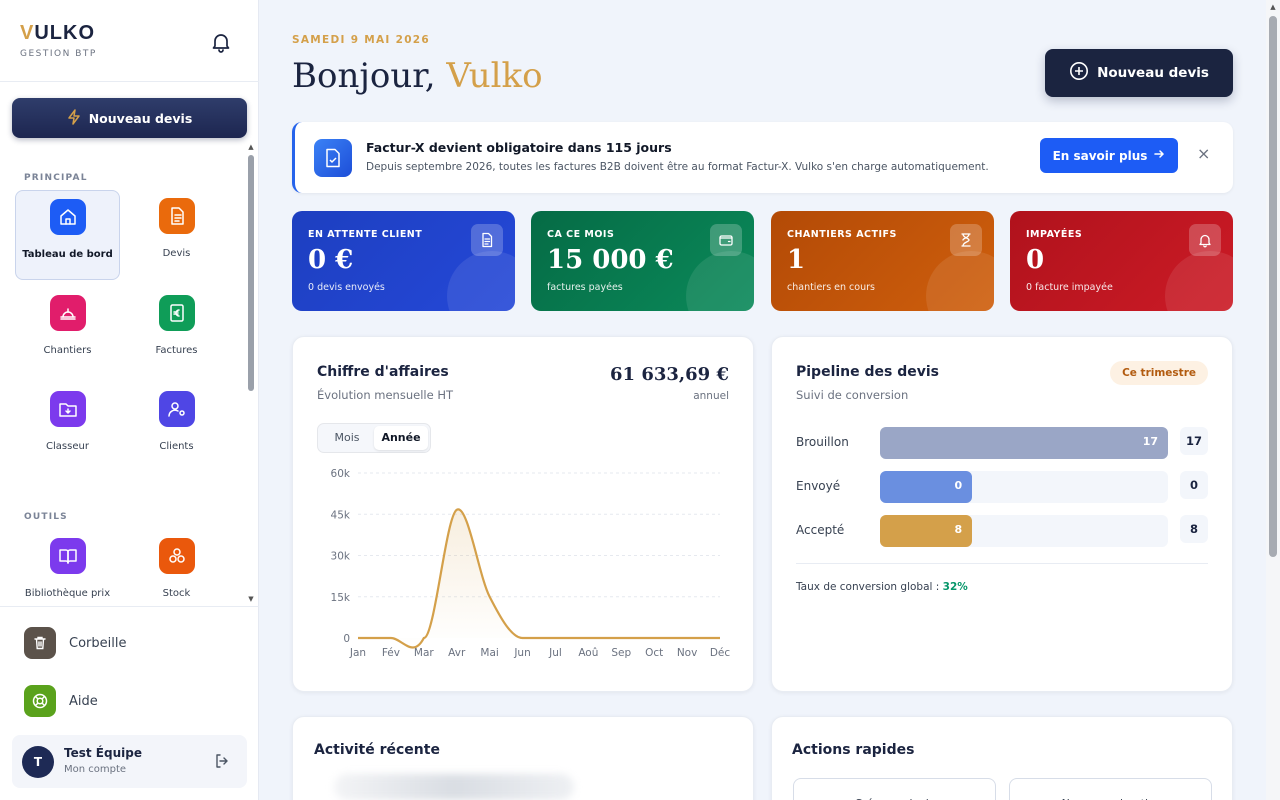 This screenshot has width=1280, height=800. What do you see at coordinates (1121, 261) in the screenshot?
I see `stat-card-impayées: IMPAYÉES 0 0 facture impayée` at bounding box center [1121, 261].